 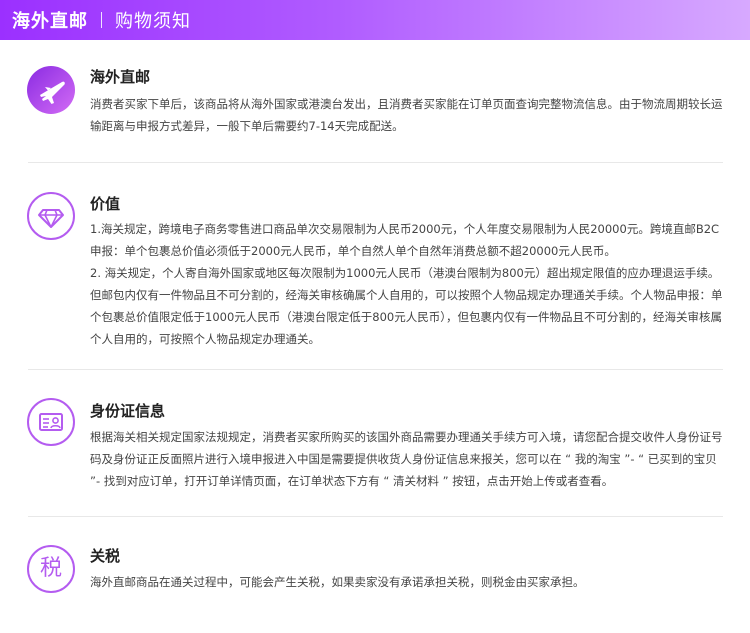 What do you see at coordinates (105, 204) in the screenshot?
I see `section-title: 价值` at bounding box center [105, 204].